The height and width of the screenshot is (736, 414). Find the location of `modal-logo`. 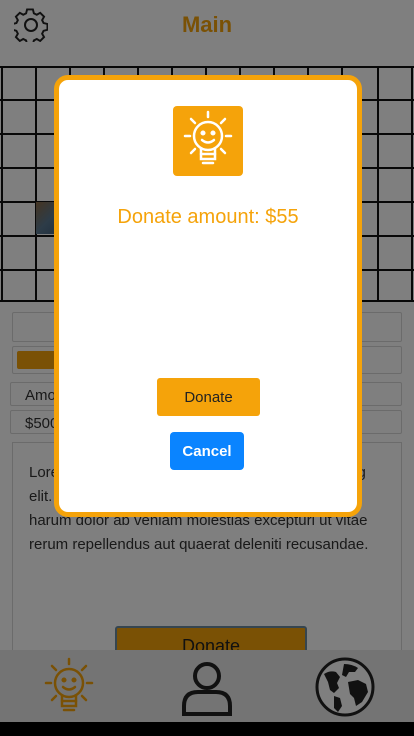

modal-logo is located at coordinates (208, 141).